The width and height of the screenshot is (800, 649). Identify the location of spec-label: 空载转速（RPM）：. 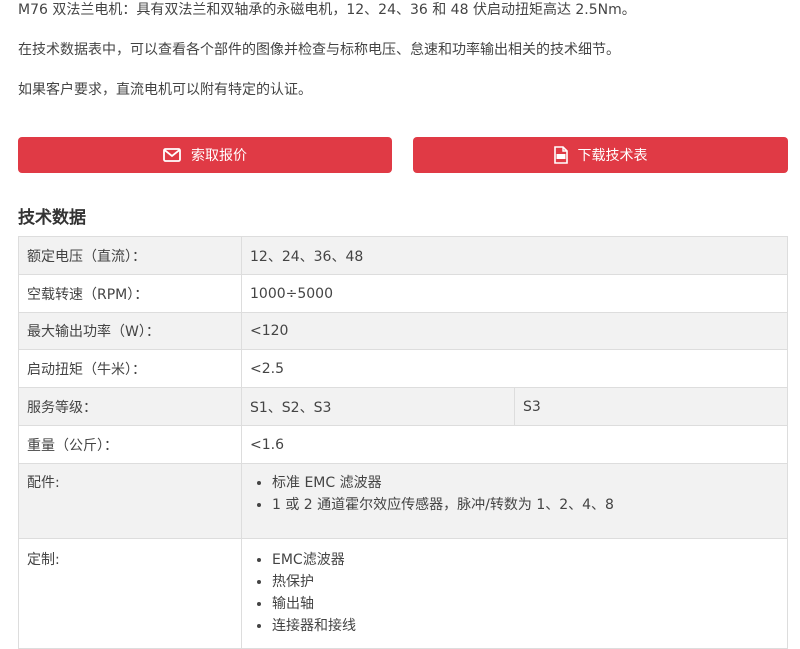
(130, 293).